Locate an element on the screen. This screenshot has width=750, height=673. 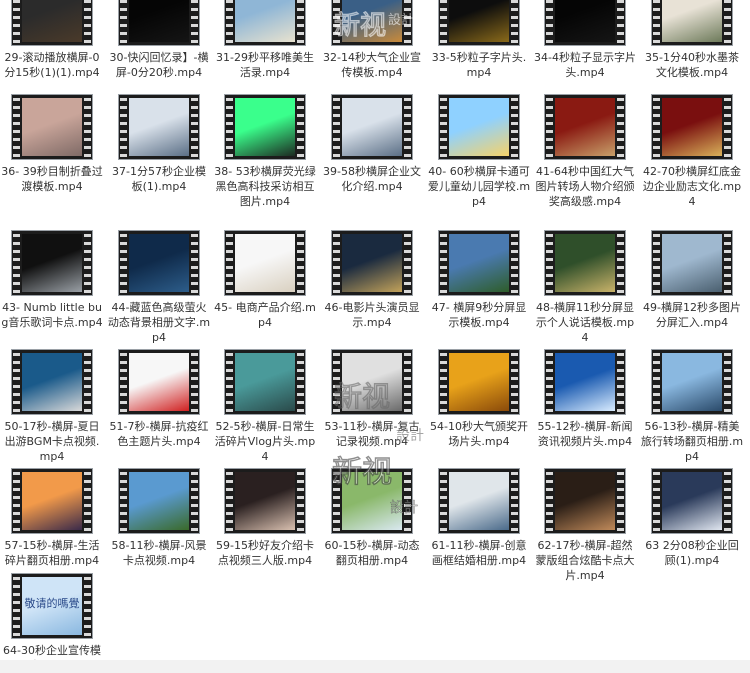
file-item: 48-横屏11秒分屏显示个人说话模板.mp4 is located at coordinates (585, 287).